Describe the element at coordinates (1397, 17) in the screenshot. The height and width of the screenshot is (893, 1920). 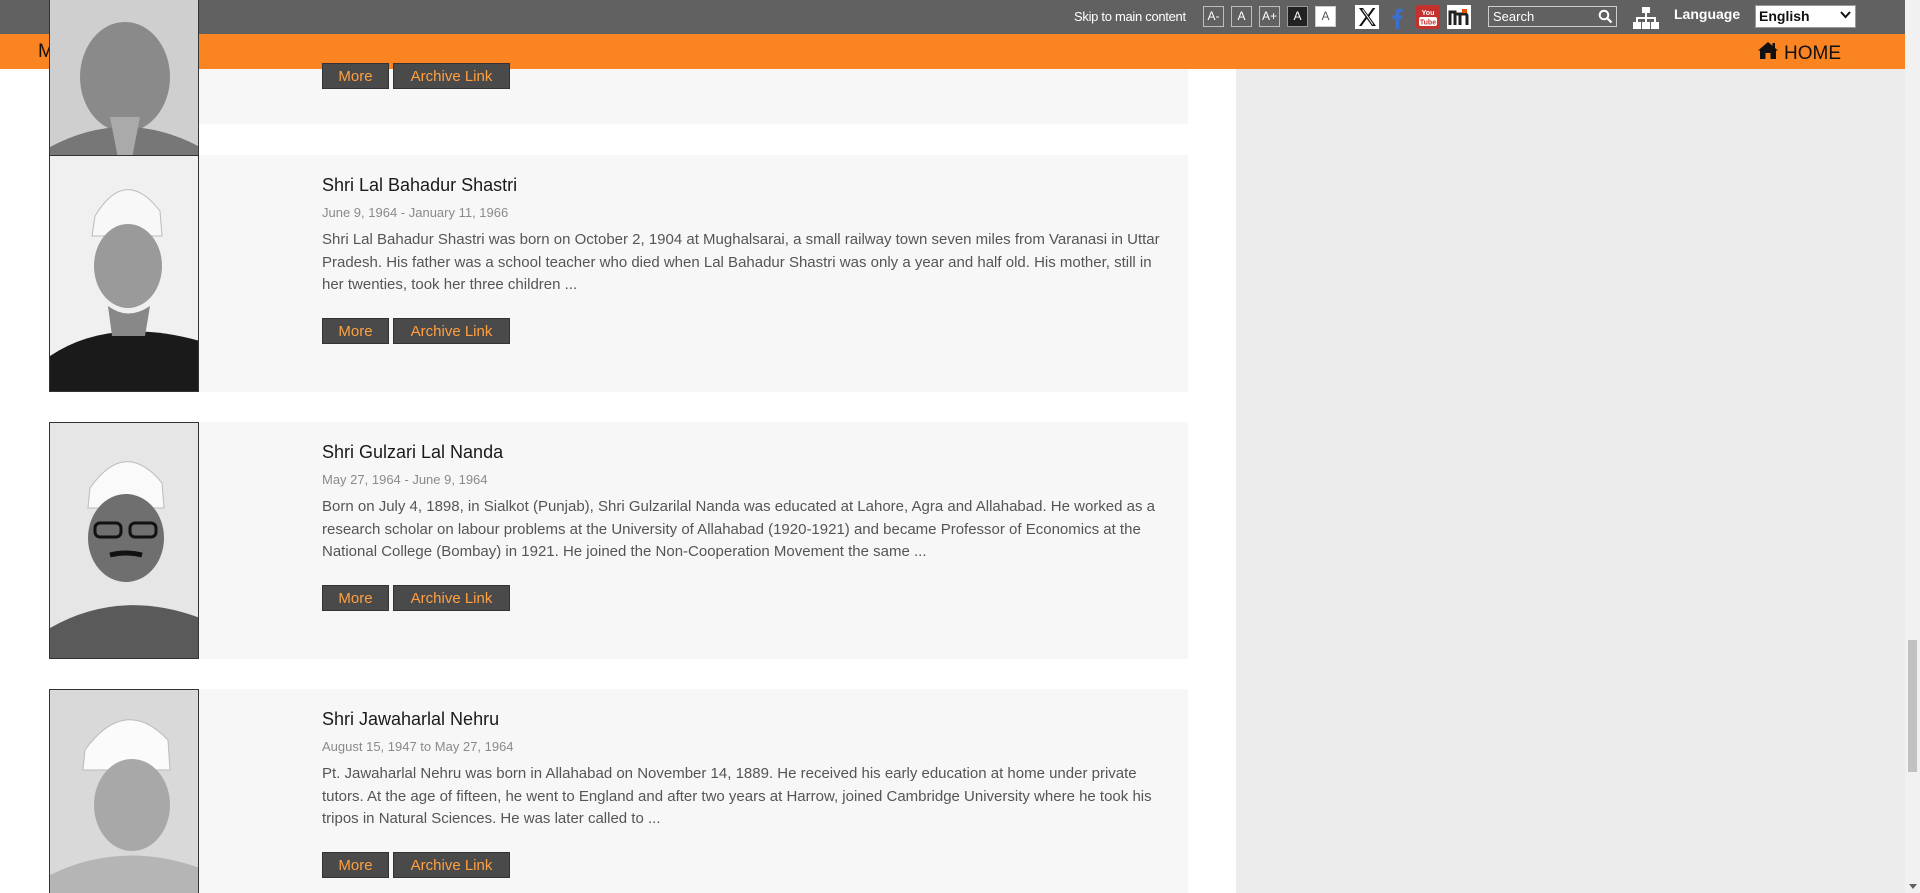
I see `facebook-icon` at that location.